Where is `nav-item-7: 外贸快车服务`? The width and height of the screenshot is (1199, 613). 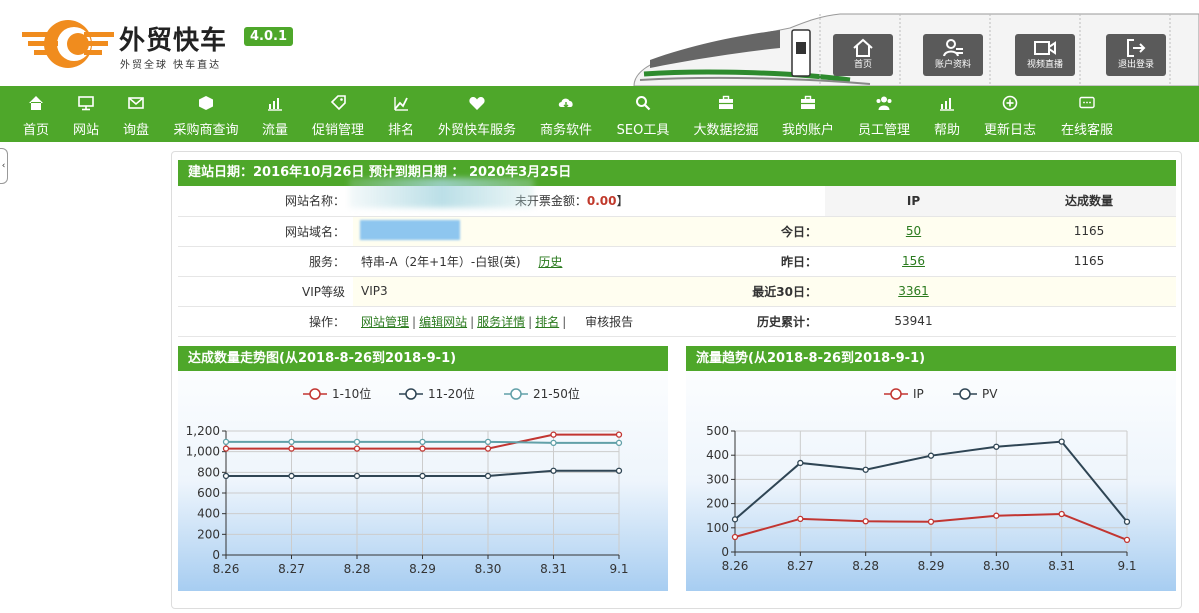
nav-item-7: 外贸快车服务 is located at coordinates (477, 114).